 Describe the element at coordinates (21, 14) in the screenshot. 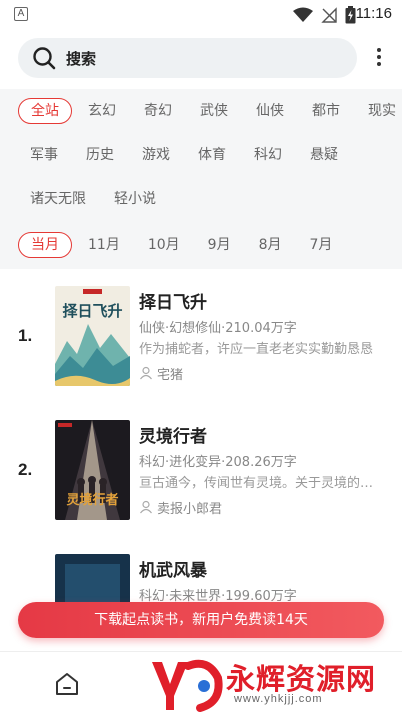

I see `notification-icon: A` at that location.